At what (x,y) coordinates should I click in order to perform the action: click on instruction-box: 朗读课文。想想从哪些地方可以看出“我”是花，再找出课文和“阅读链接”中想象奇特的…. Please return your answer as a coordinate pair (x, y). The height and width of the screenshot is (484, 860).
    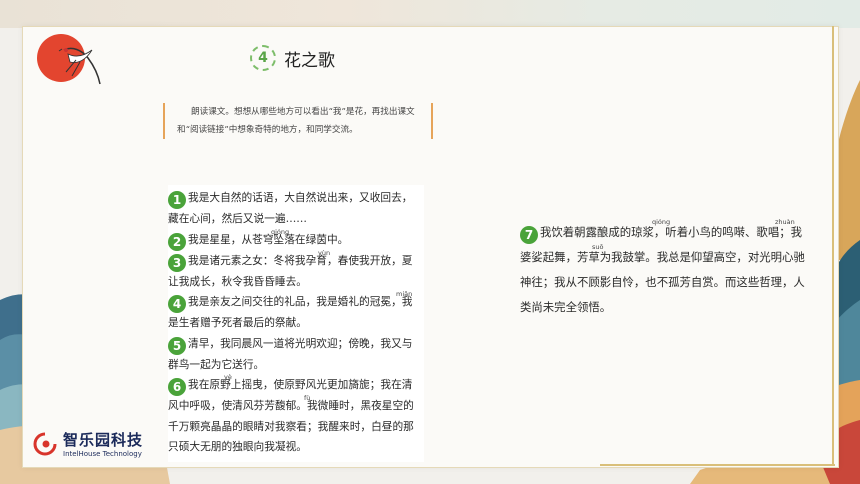
    Looking at the image, I should click on (298, 121).